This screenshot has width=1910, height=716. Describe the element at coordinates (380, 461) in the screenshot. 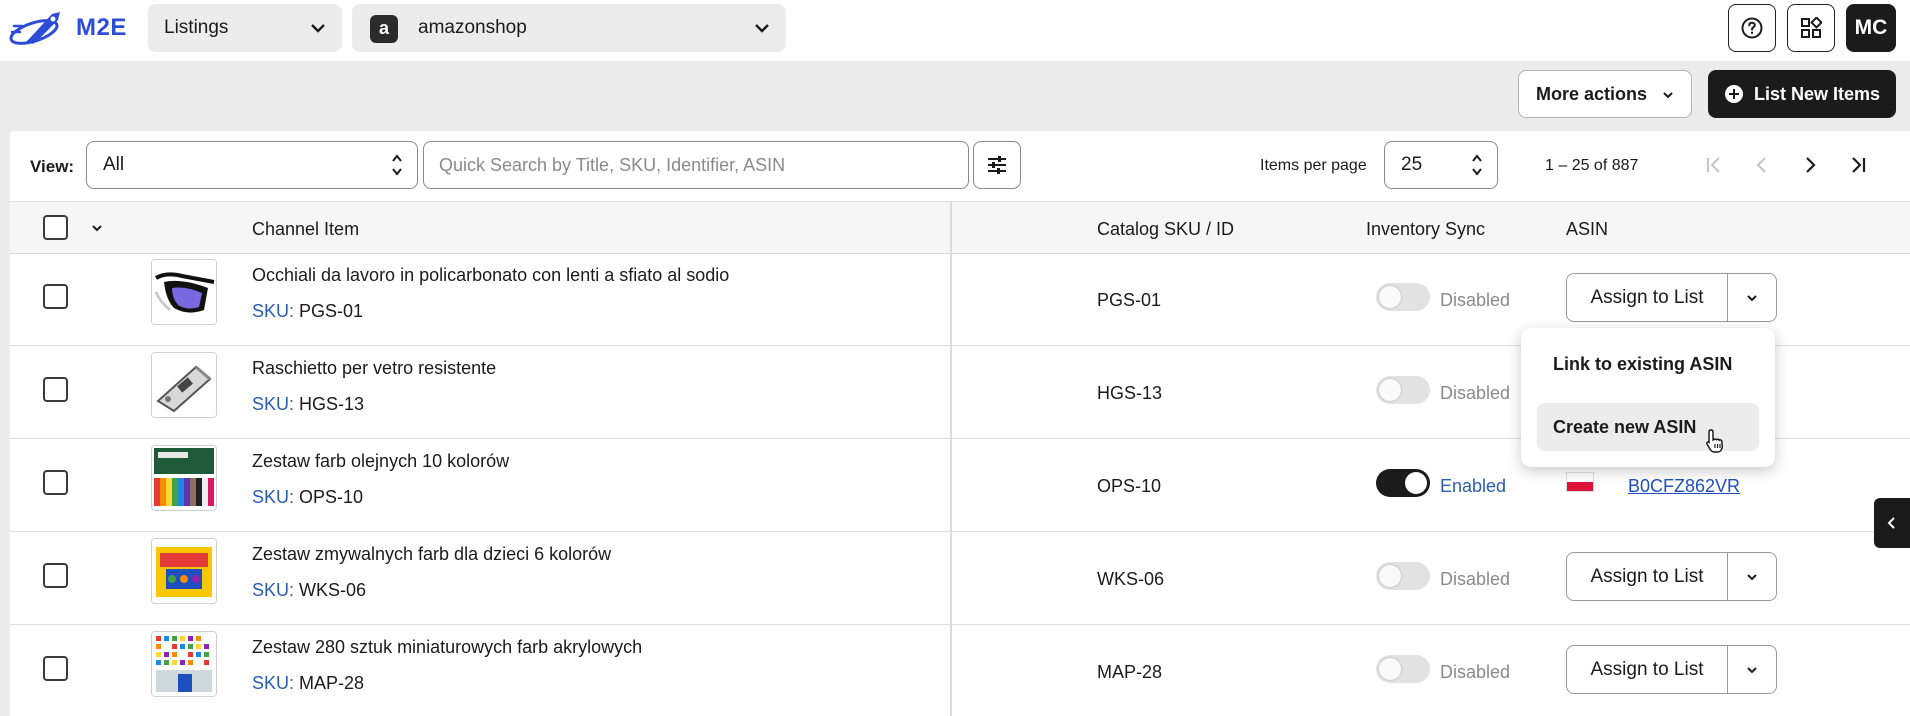

I see `product-title: Zestaw farb olejnych 10 kolorów` at that location.